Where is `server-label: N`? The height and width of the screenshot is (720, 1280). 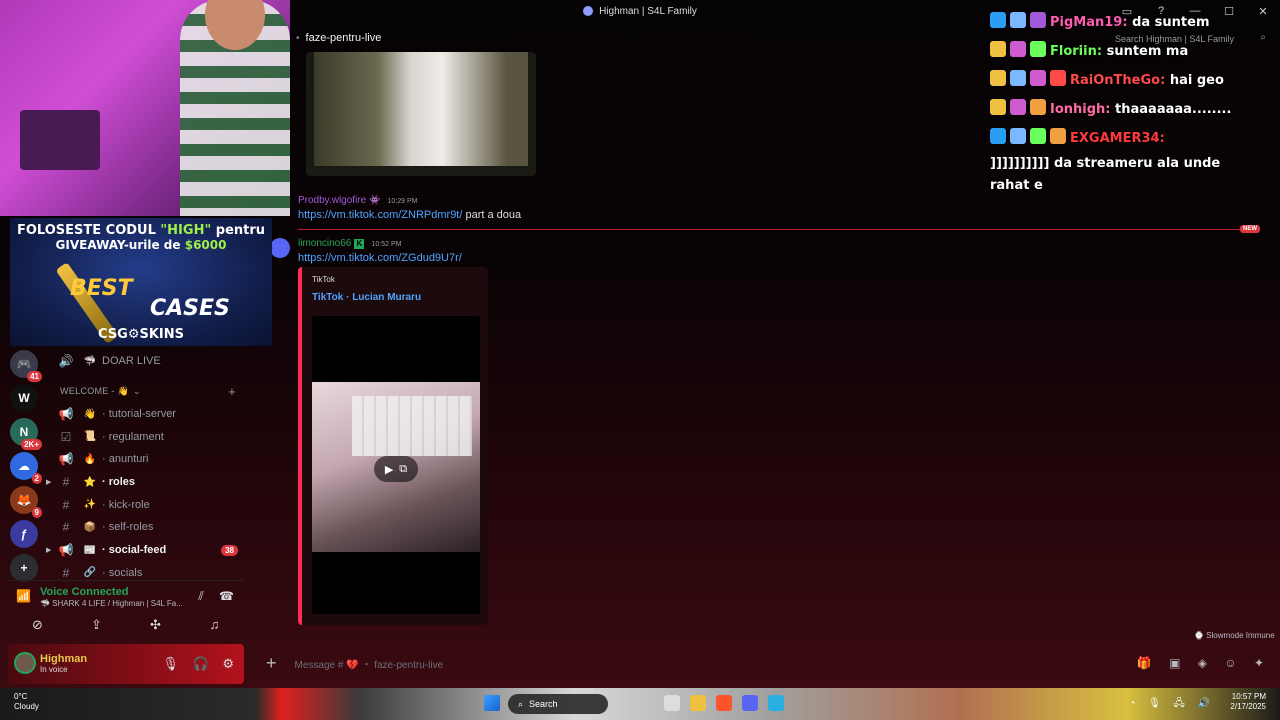
server-label: N is located at coordinates (24, 432).